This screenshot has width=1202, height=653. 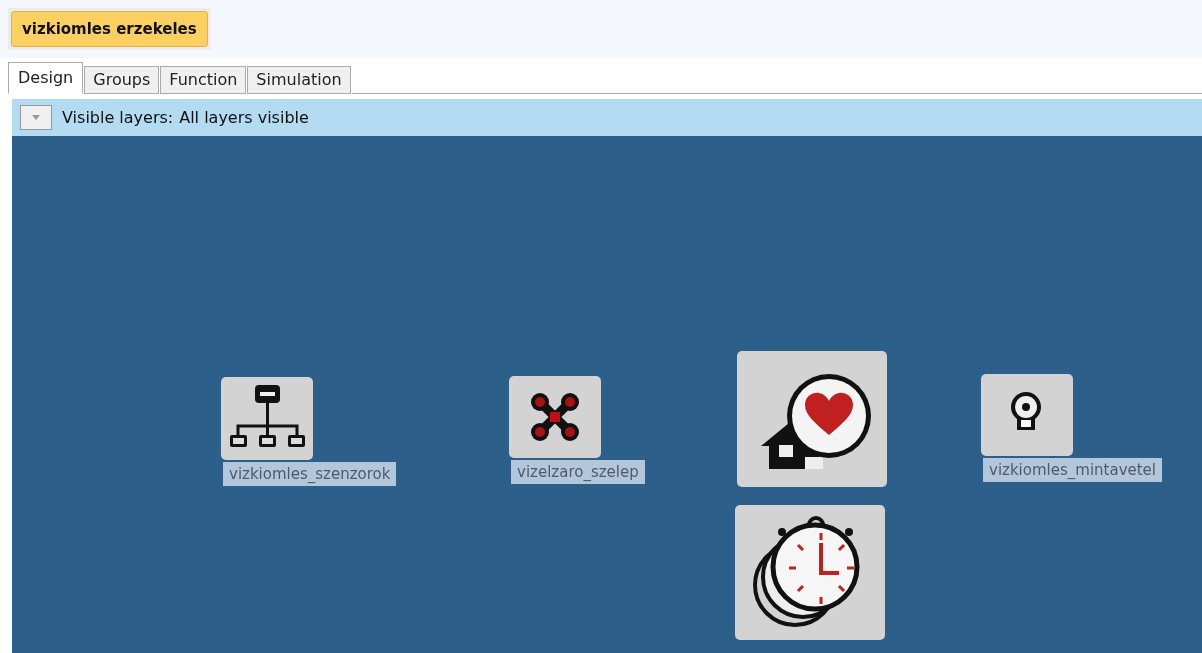 I want to click on tab: Simulation, so click(x=299, y=80).